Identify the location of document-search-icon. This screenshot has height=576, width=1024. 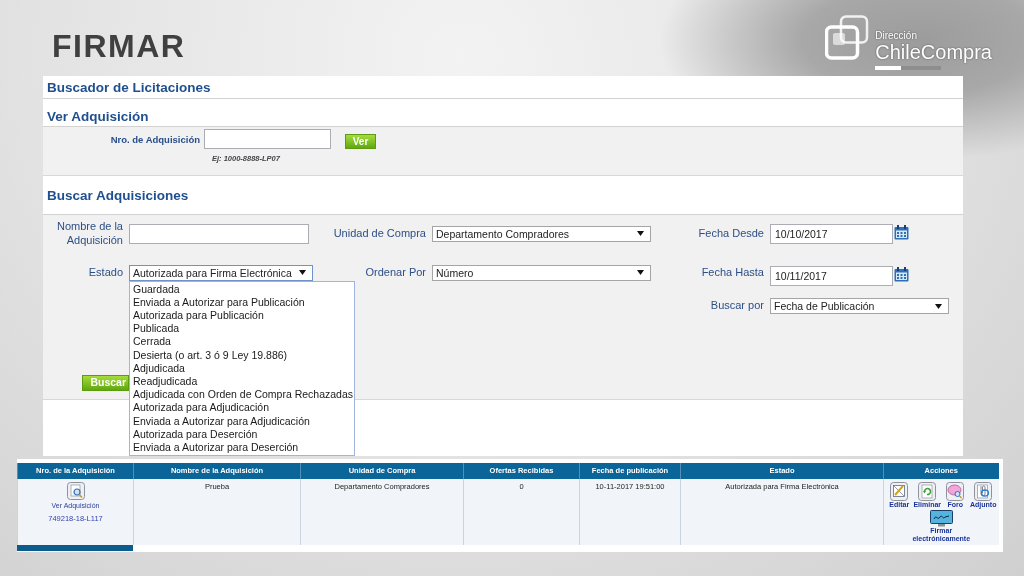
(75, 490).